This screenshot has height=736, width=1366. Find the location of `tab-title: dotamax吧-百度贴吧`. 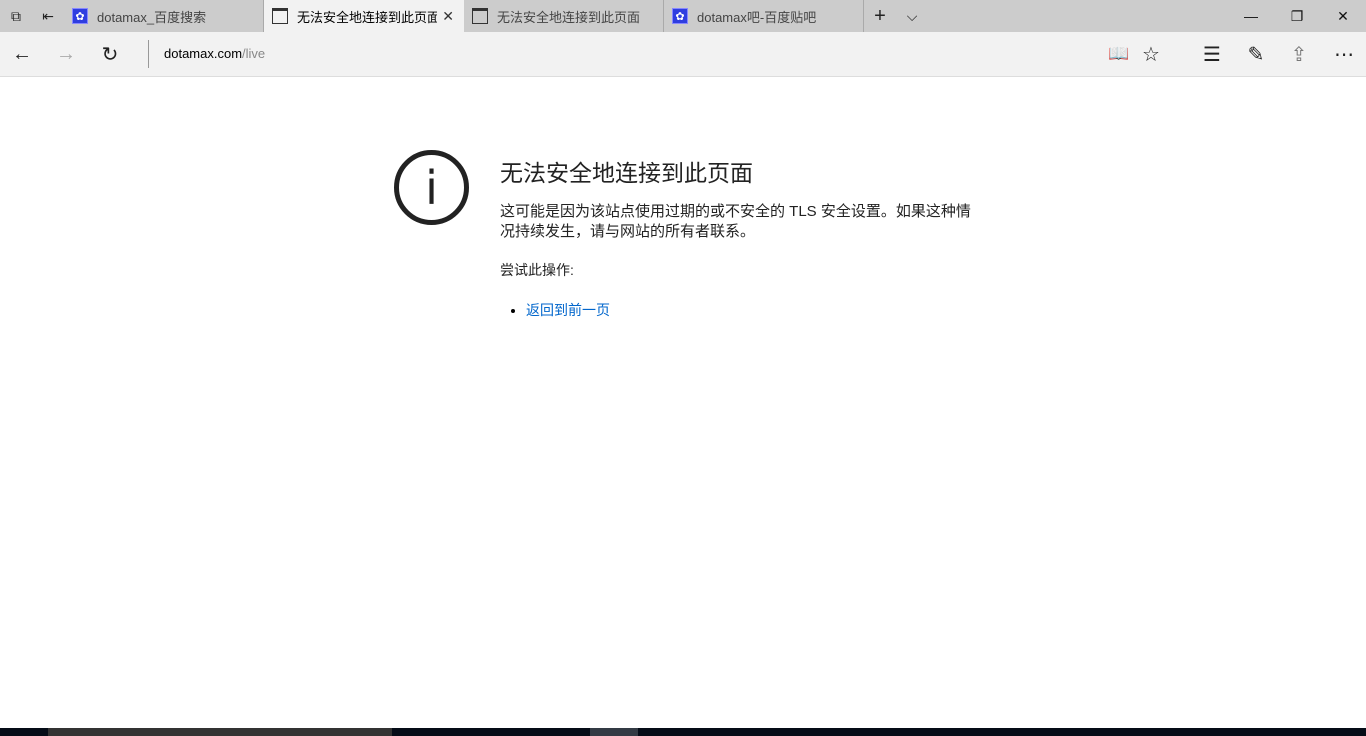

tab-title: dotamax吧-百度贴吧 is located at coordinates (757, 17).